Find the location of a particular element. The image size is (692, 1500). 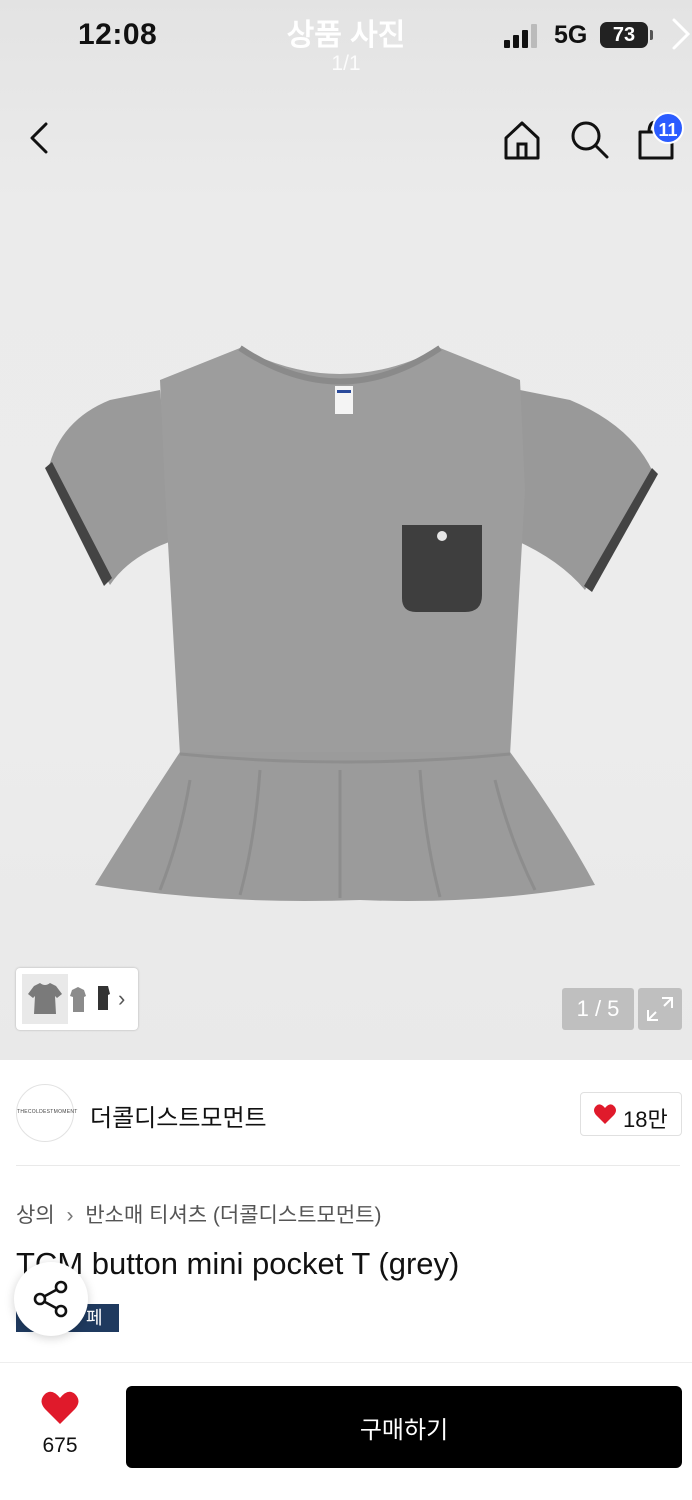

expand-icon is located at coordinates (660, 1009).